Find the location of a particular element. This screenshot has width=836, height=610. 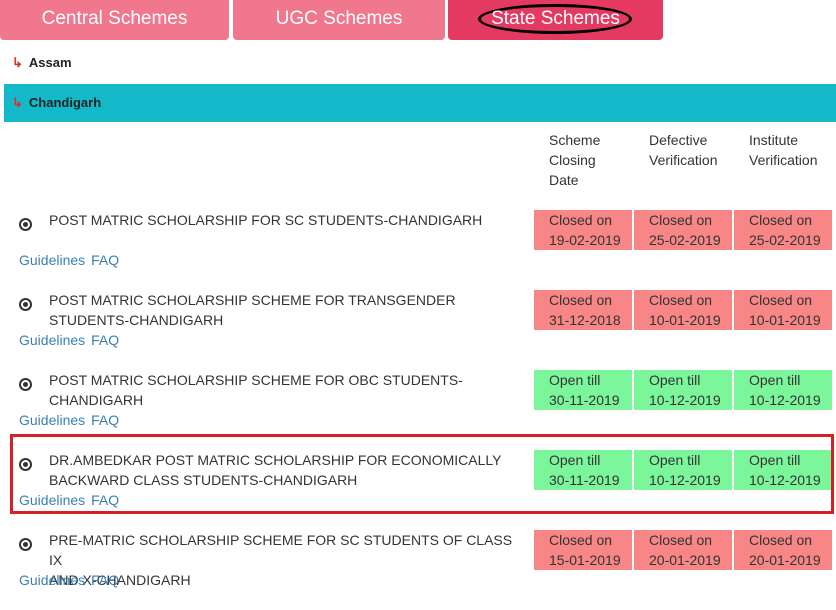

tab-ugc-schemes: UGC Schemes is located at coordinates (339, 20).